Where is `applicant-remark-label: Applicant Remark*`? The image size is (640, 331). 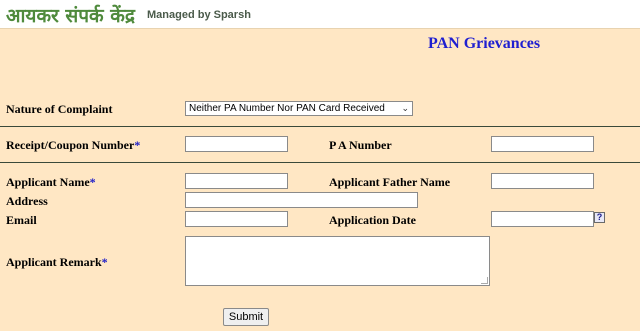 applicant-remark-label: Applicant Remark* is located at coordinates (57, 262).